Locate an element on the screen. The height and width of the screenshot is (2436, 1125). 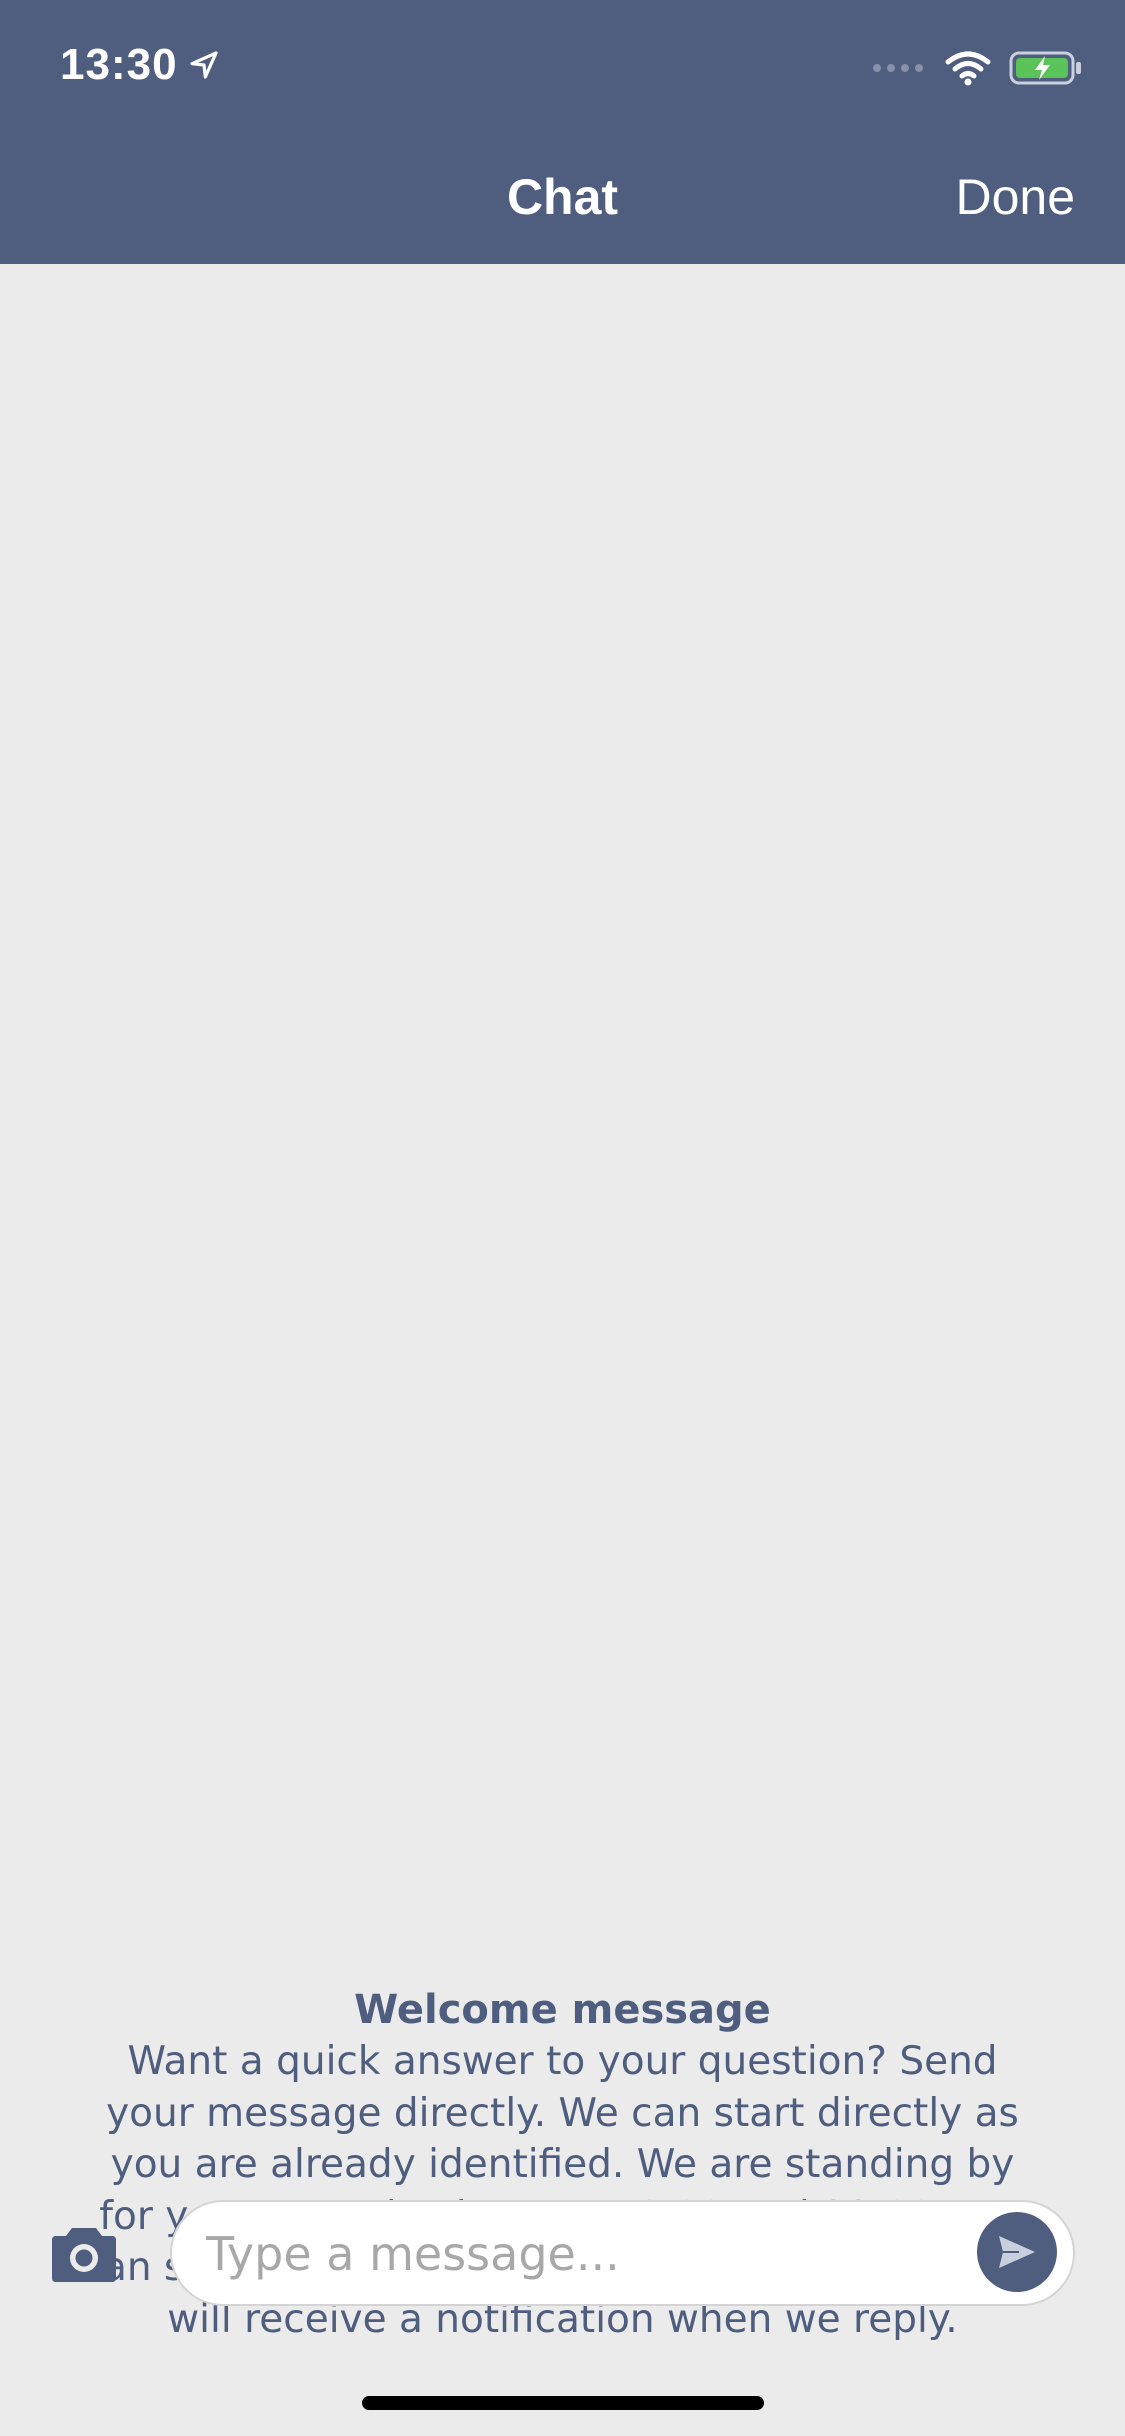
signal-dots-icon is located at coordinates (898, 68).